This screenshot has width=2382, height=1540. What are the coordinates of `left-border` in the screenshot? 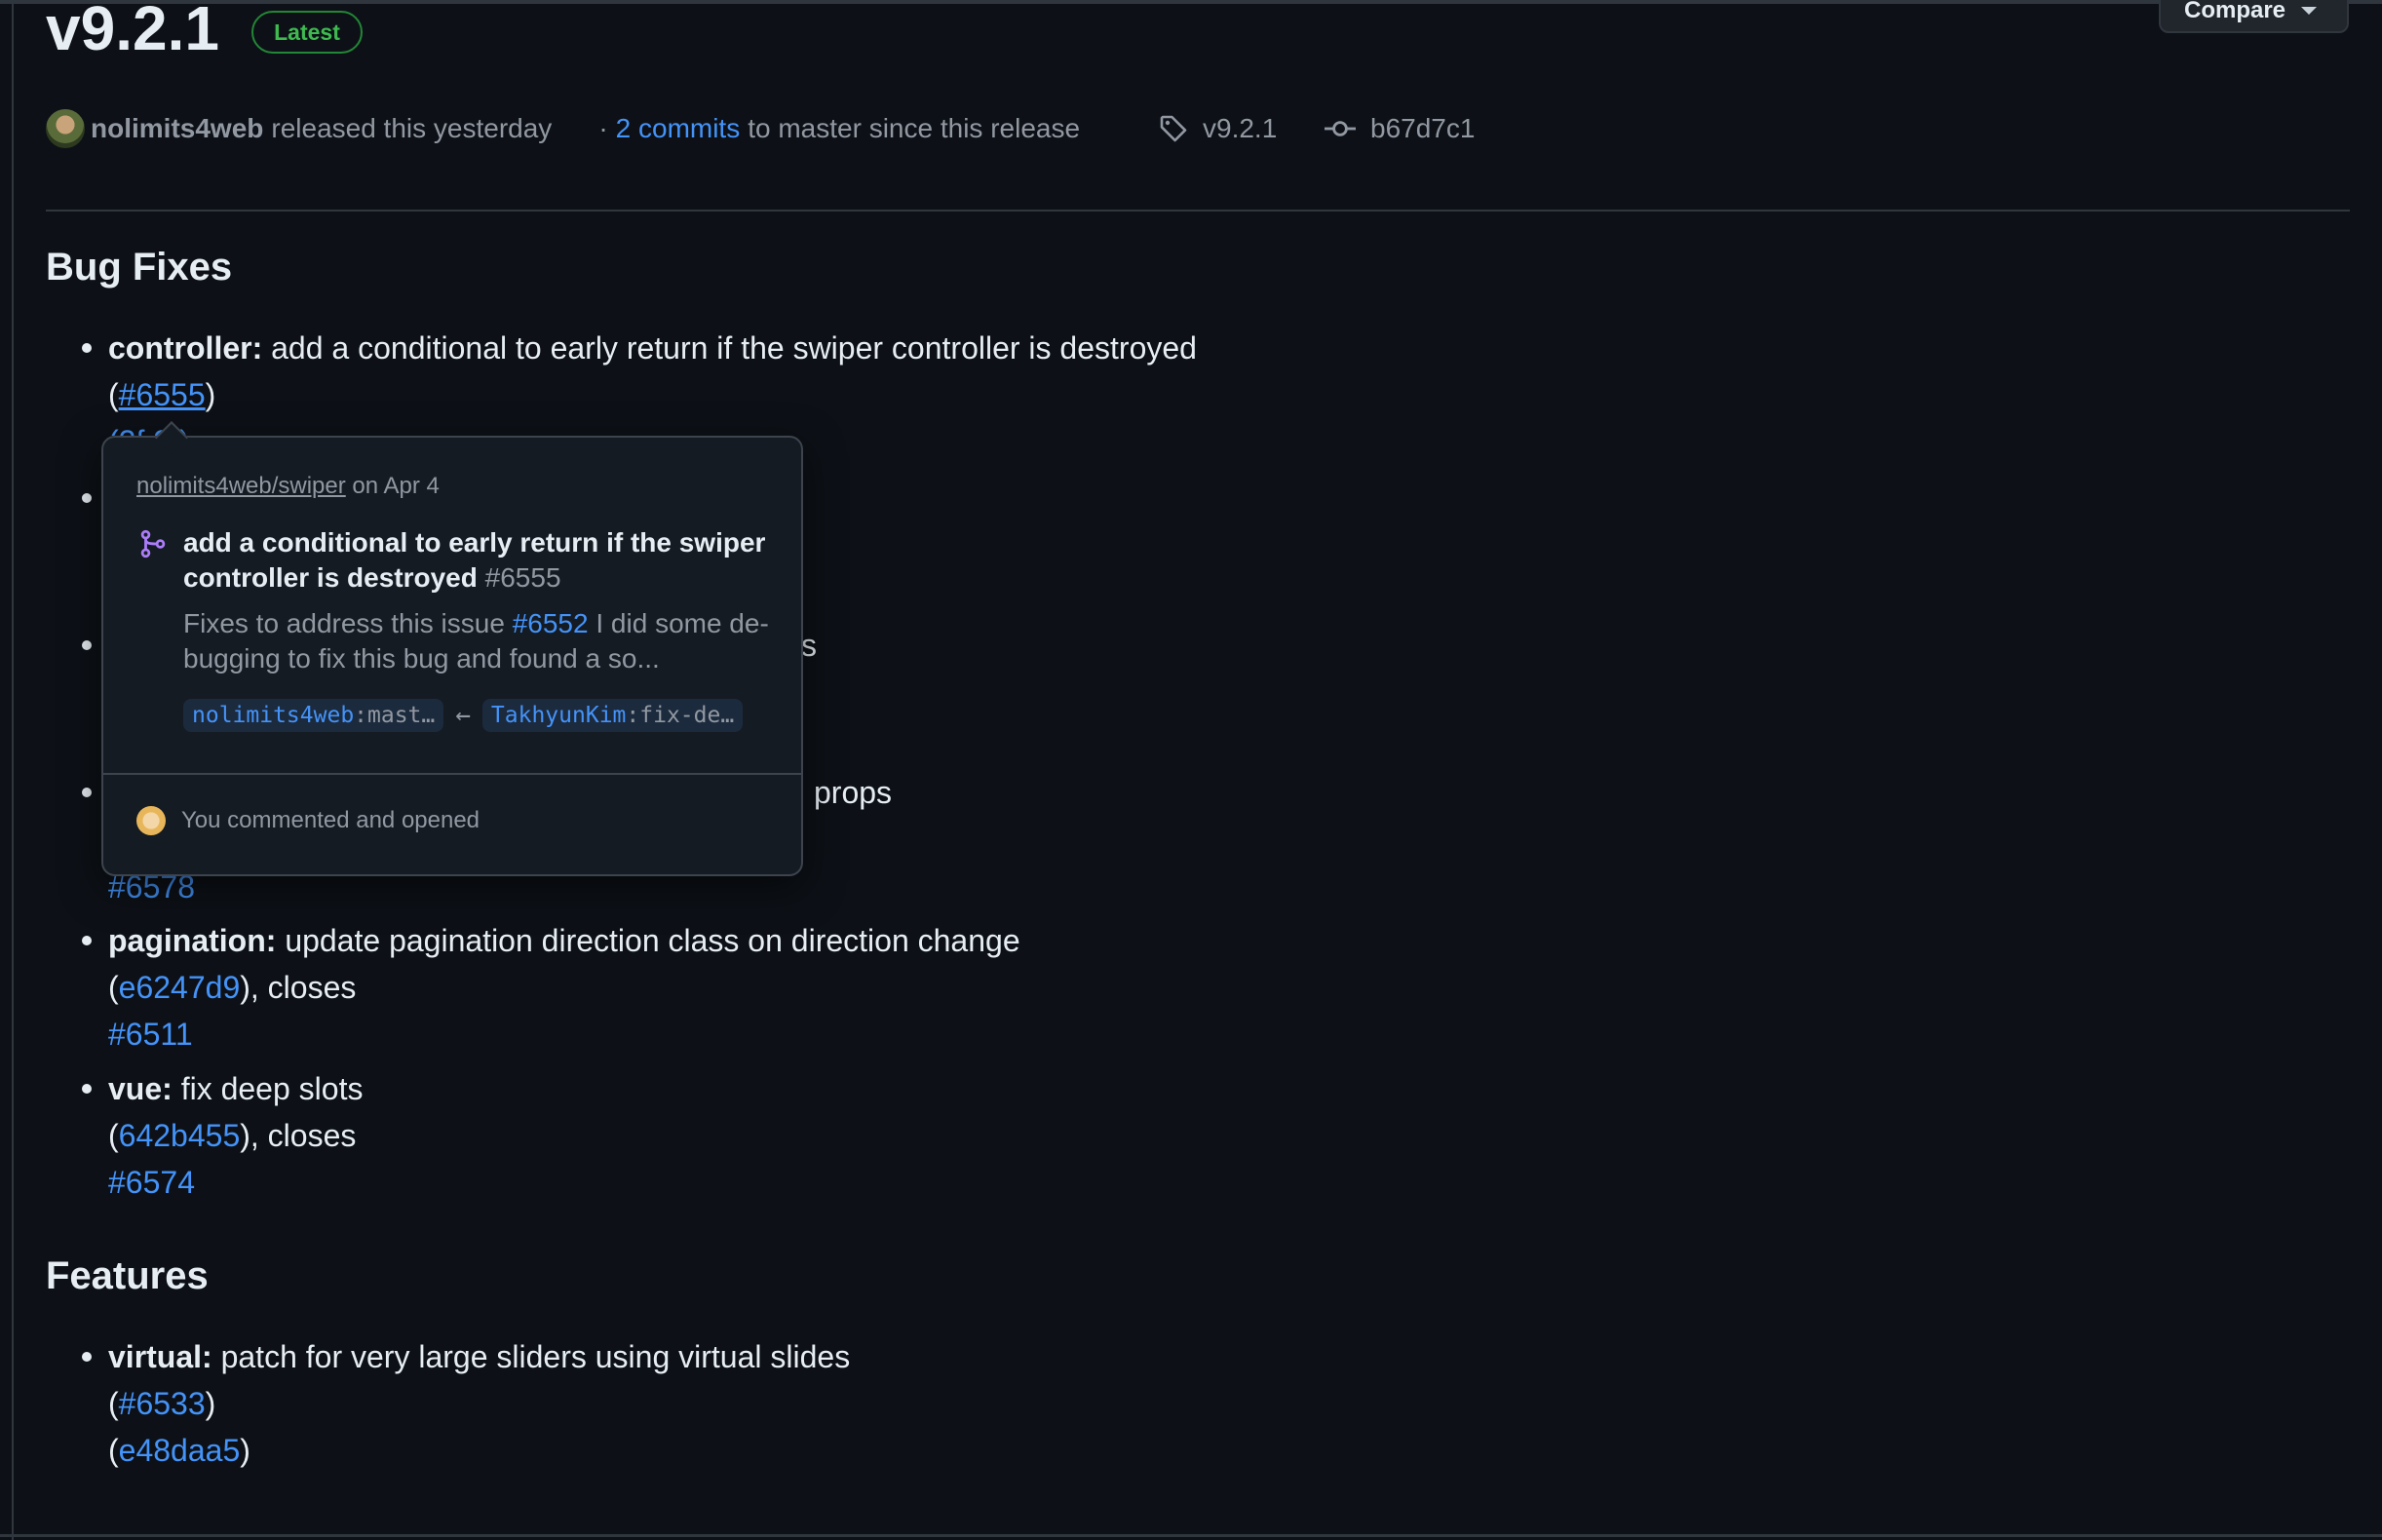 It's located at (13, 770).